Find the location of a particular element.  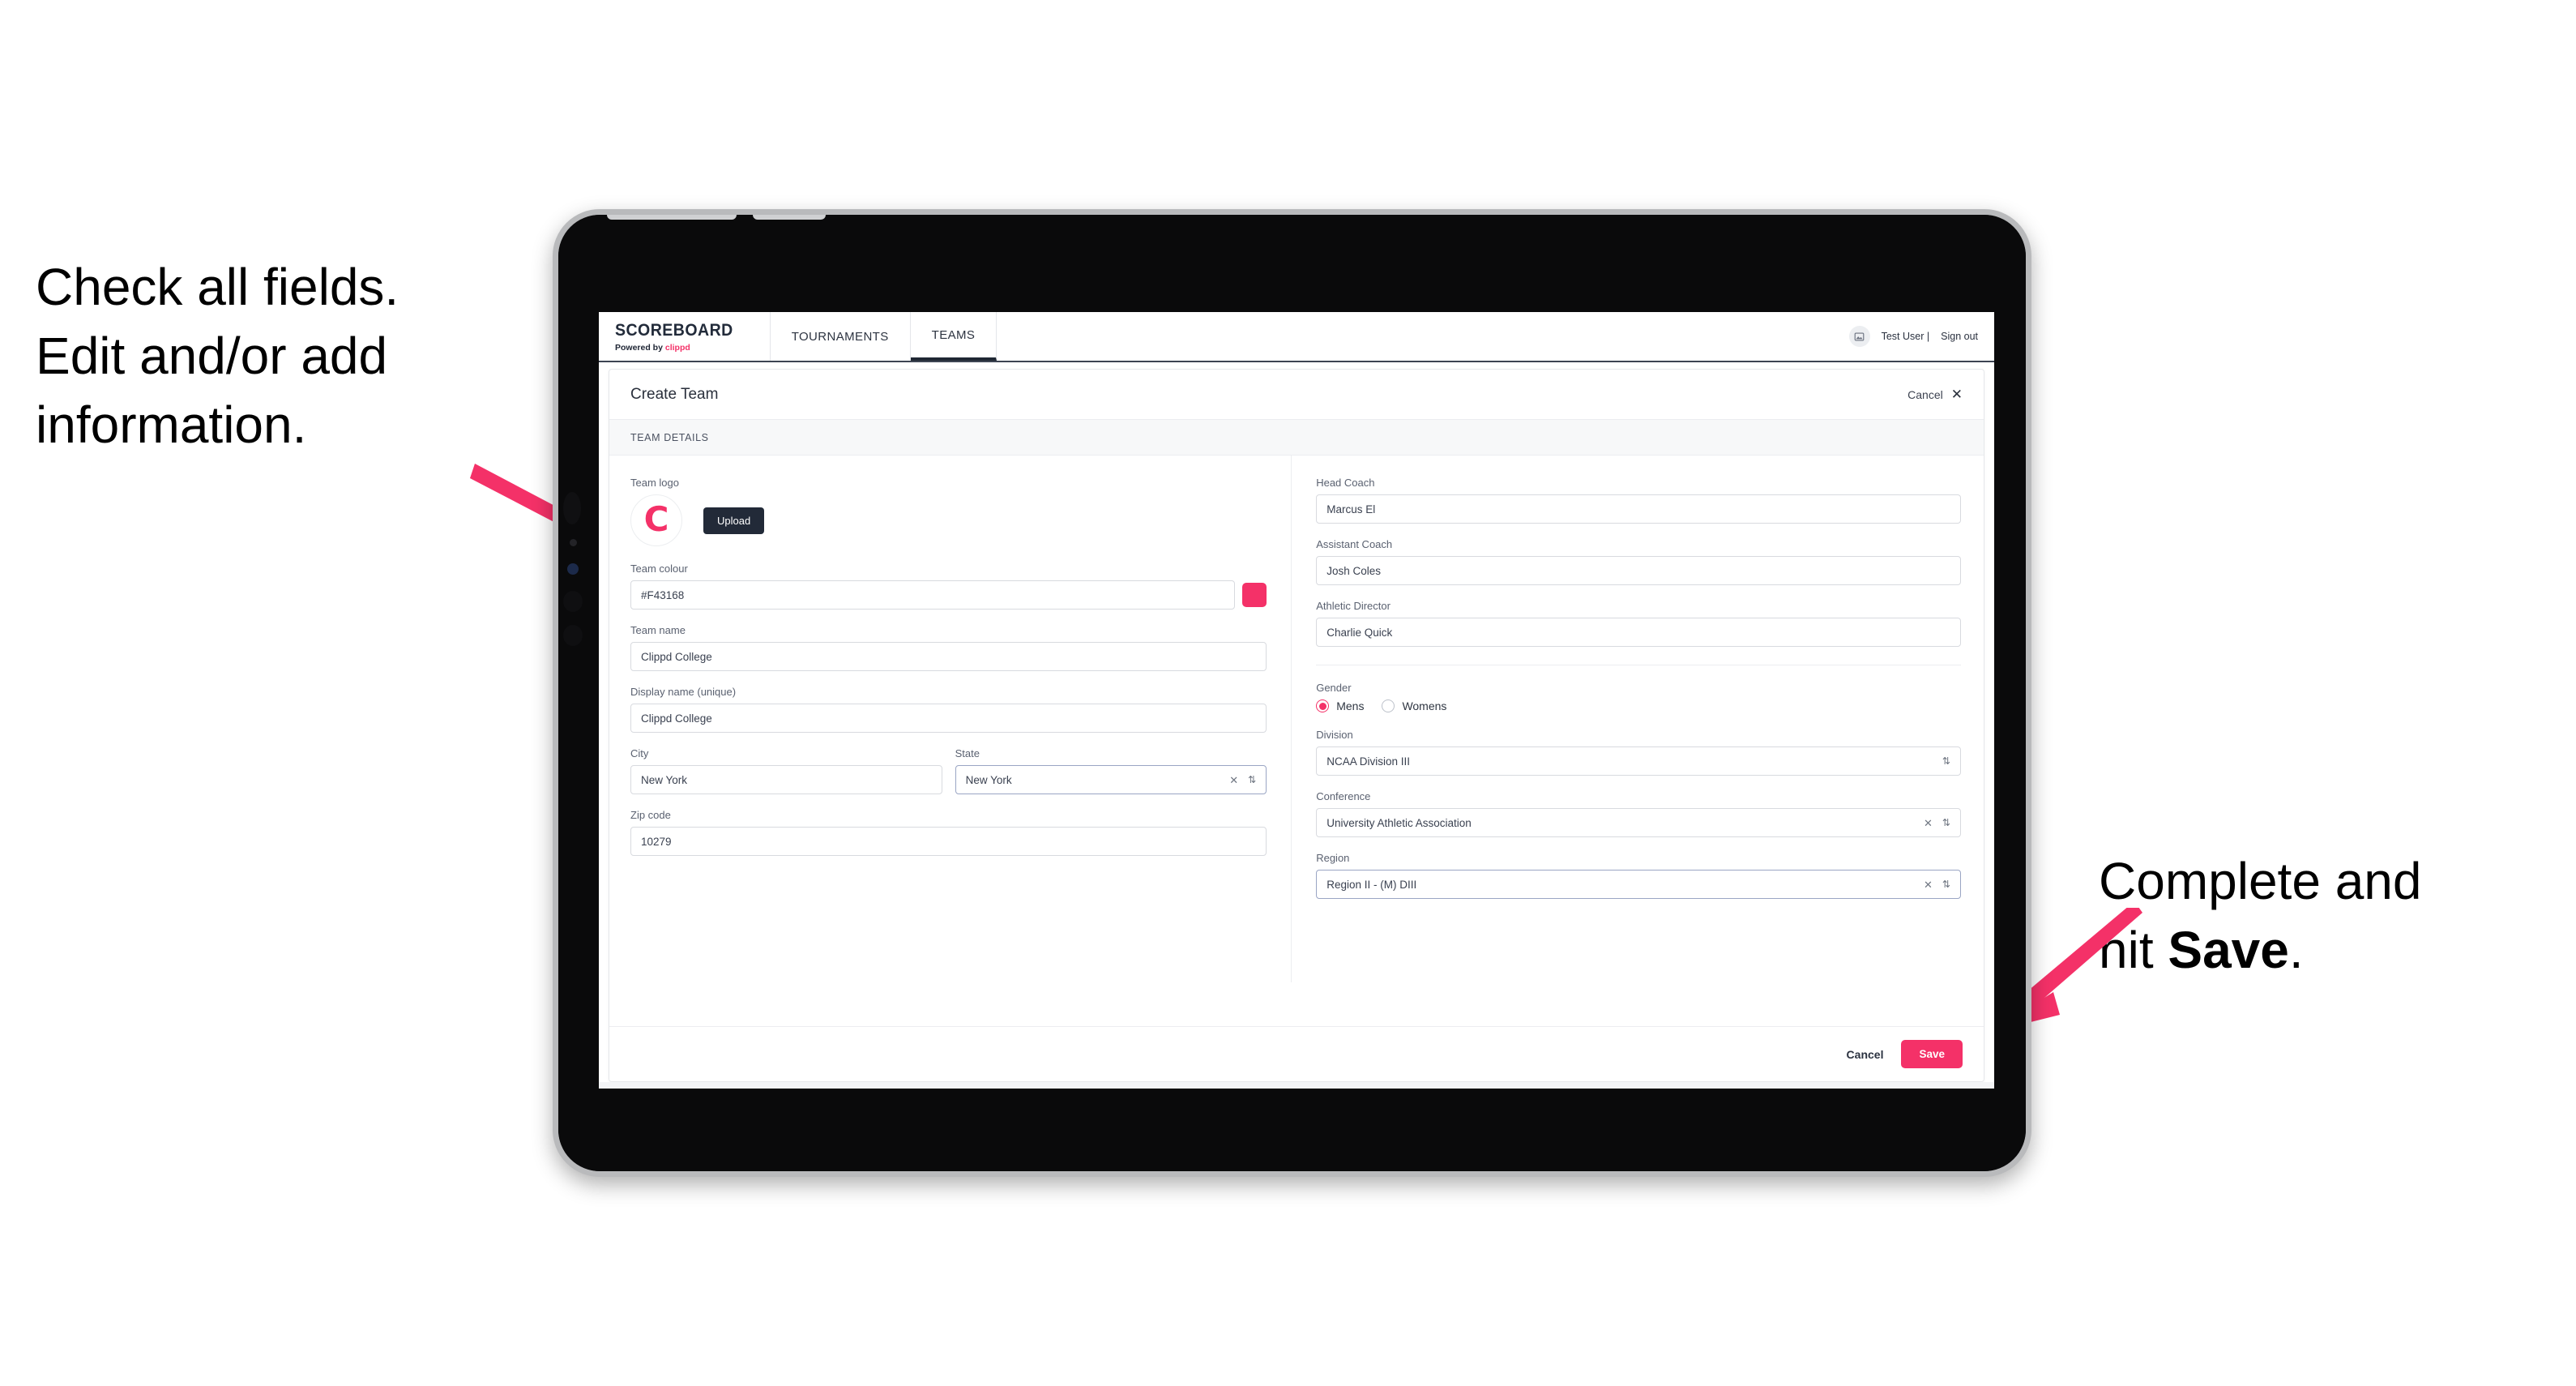

field-team-logo: Team logo C Upload is located at coordinates (948, 511).